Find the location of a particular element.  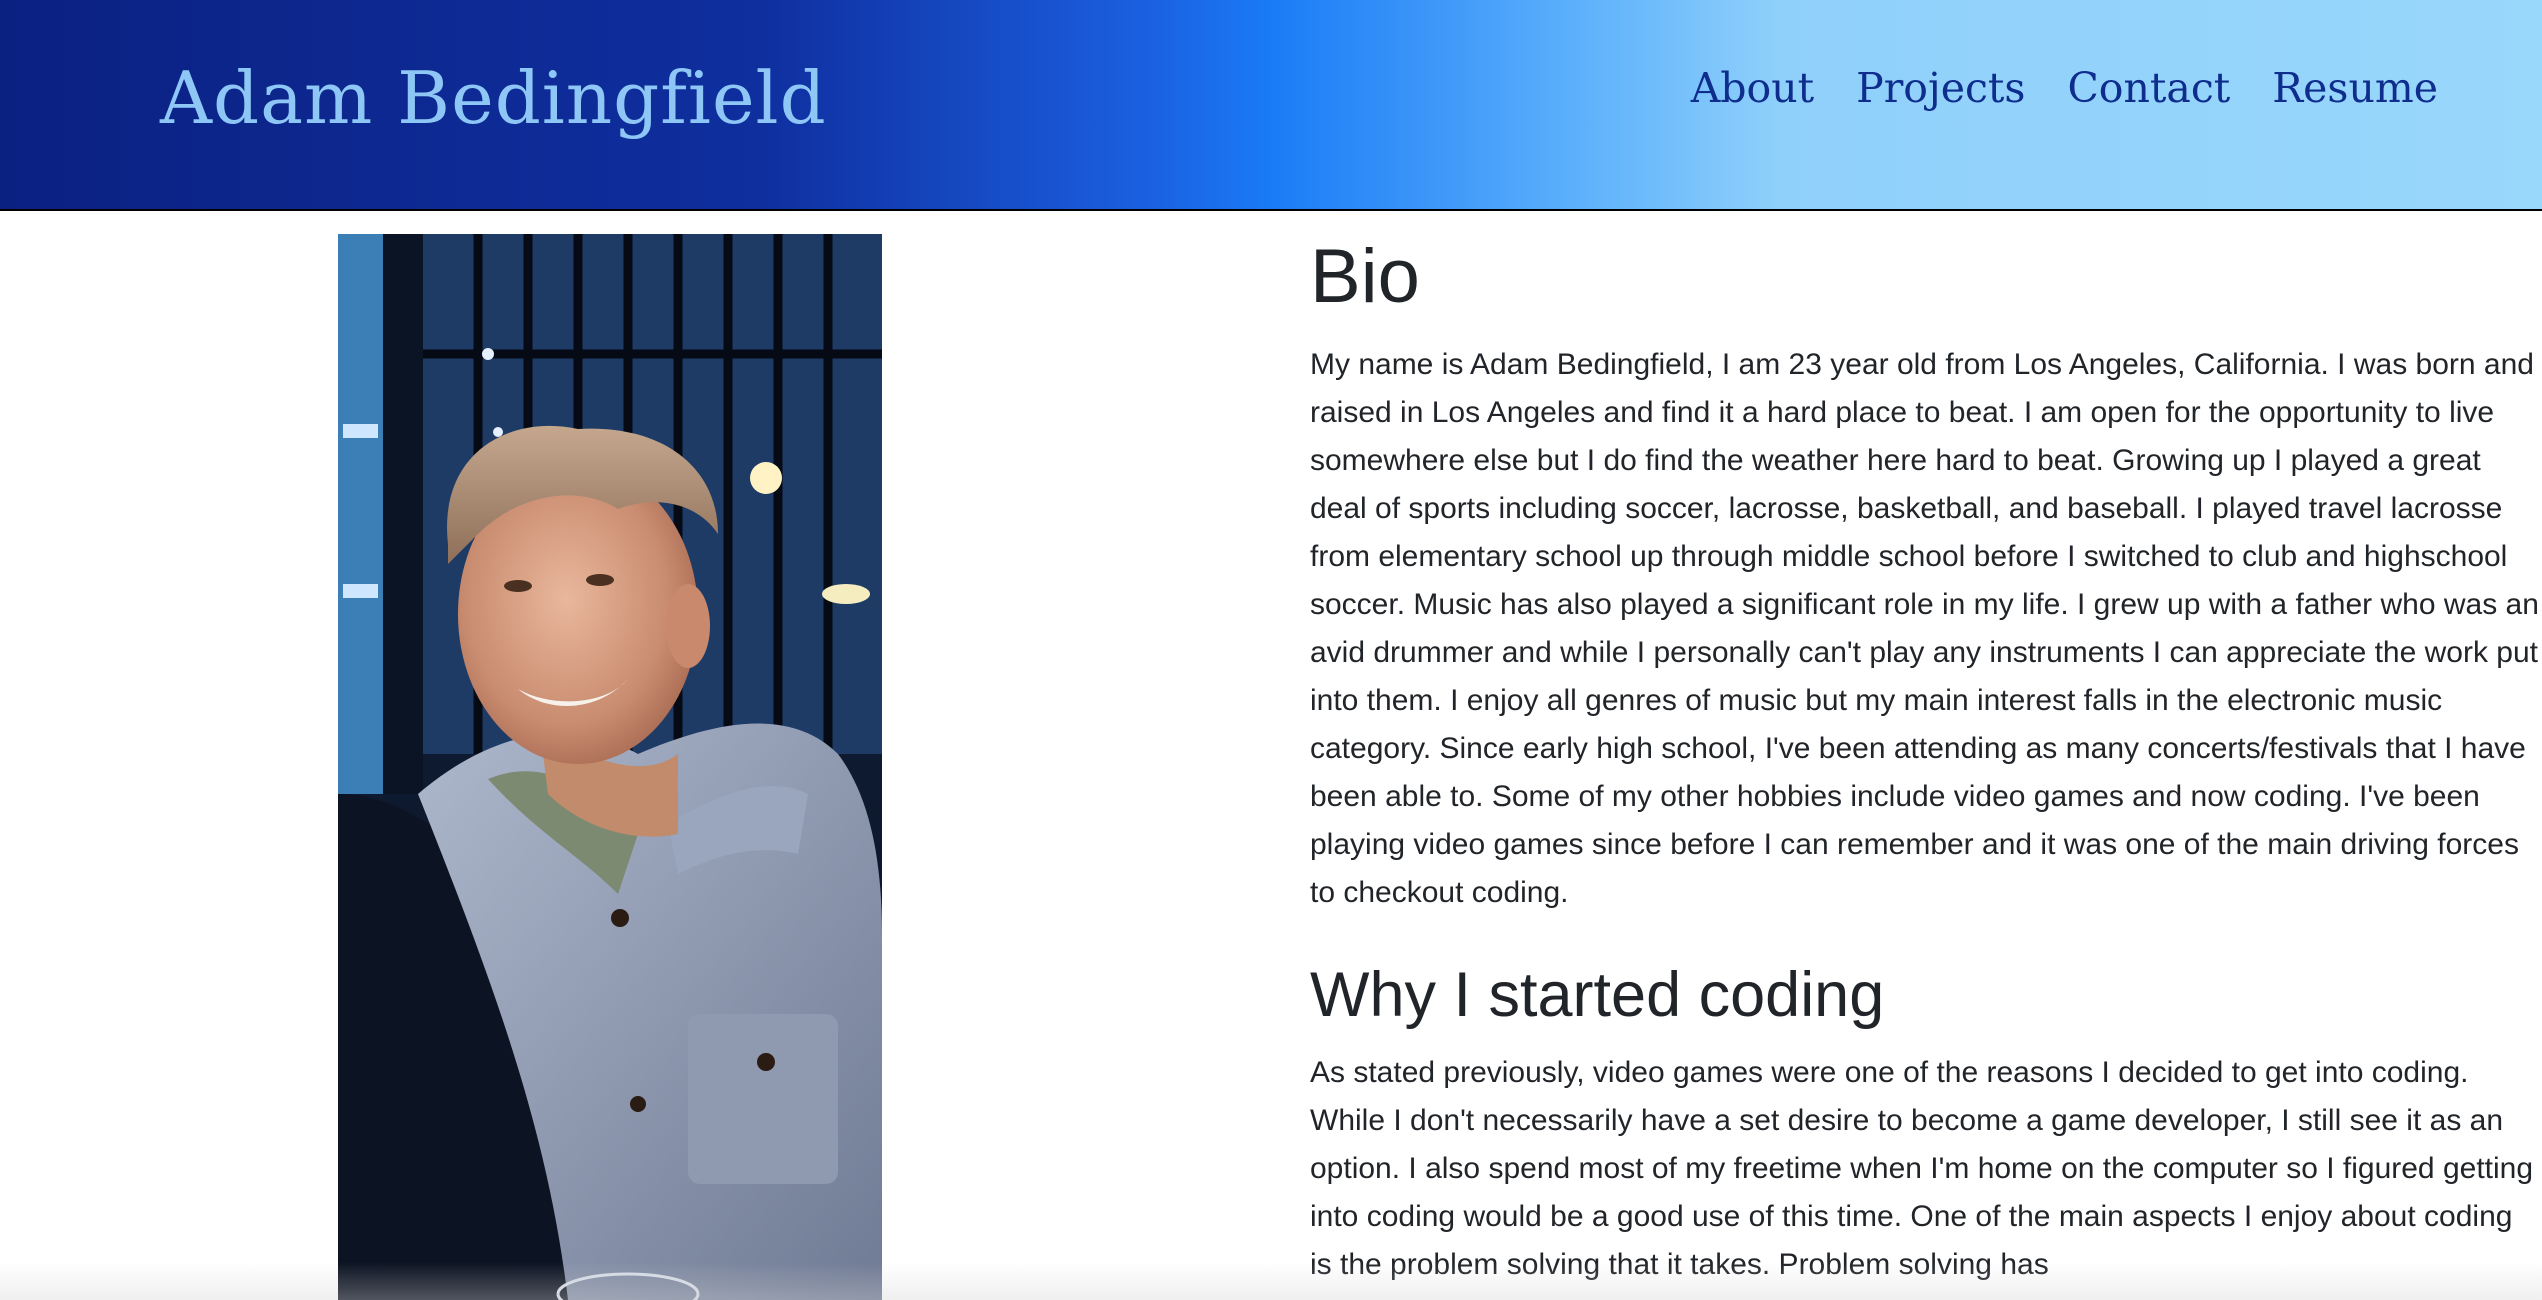

nav-link-contact: Contact is located at coordinates (2148, 88).